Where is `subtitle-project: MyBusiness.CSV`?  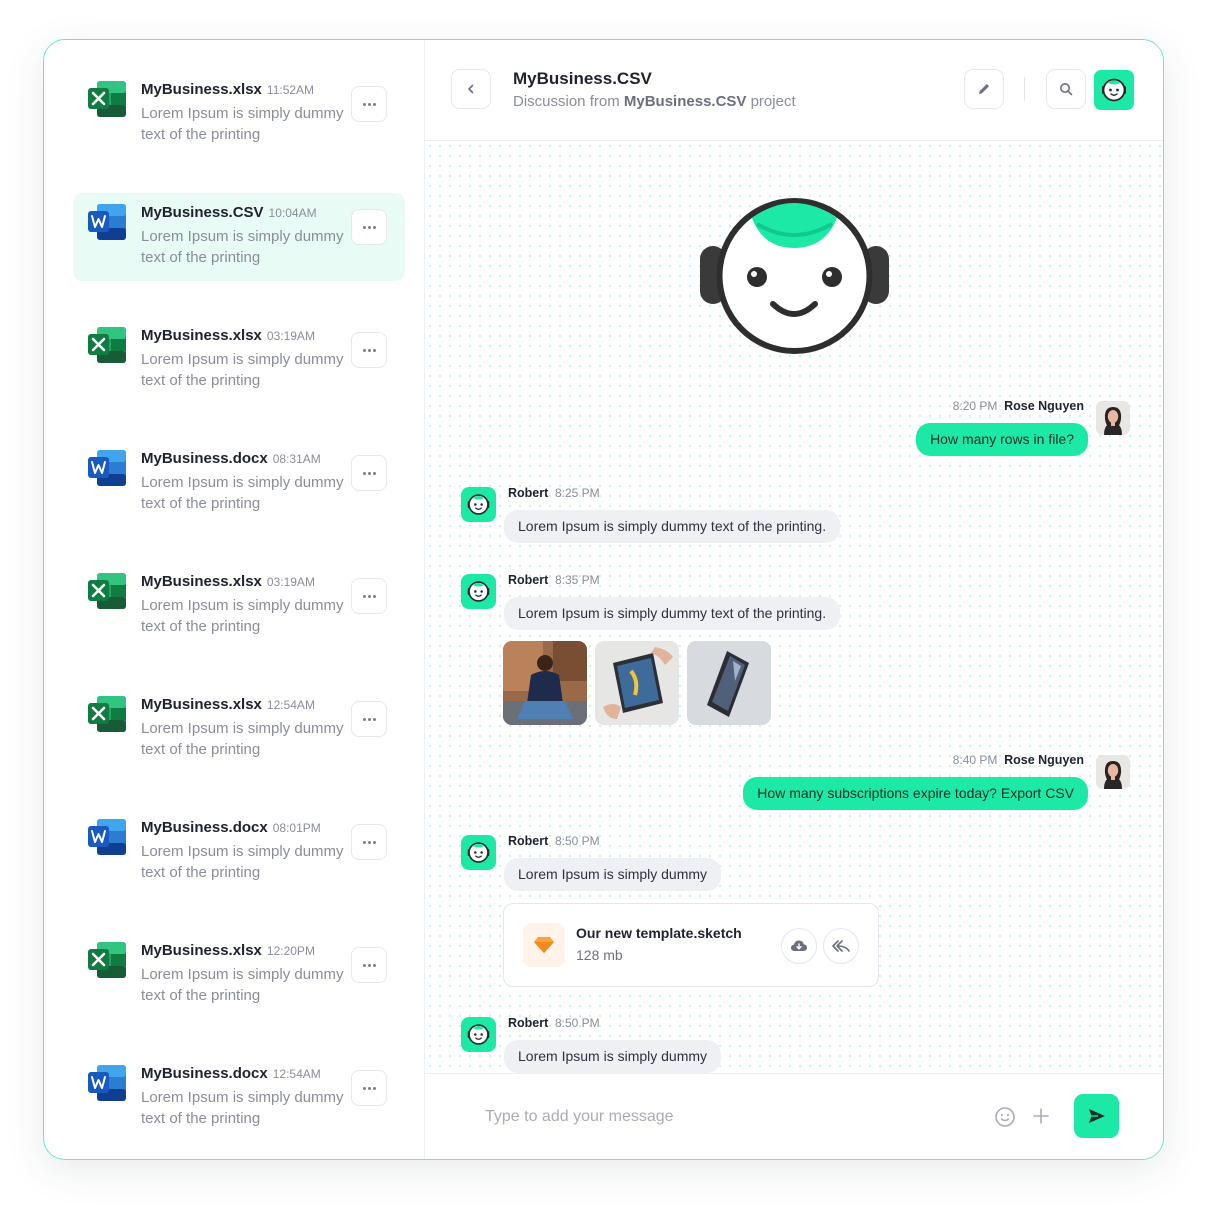 subtitle-project: MyBusiness.CSV is located at coordinates (685, 101).